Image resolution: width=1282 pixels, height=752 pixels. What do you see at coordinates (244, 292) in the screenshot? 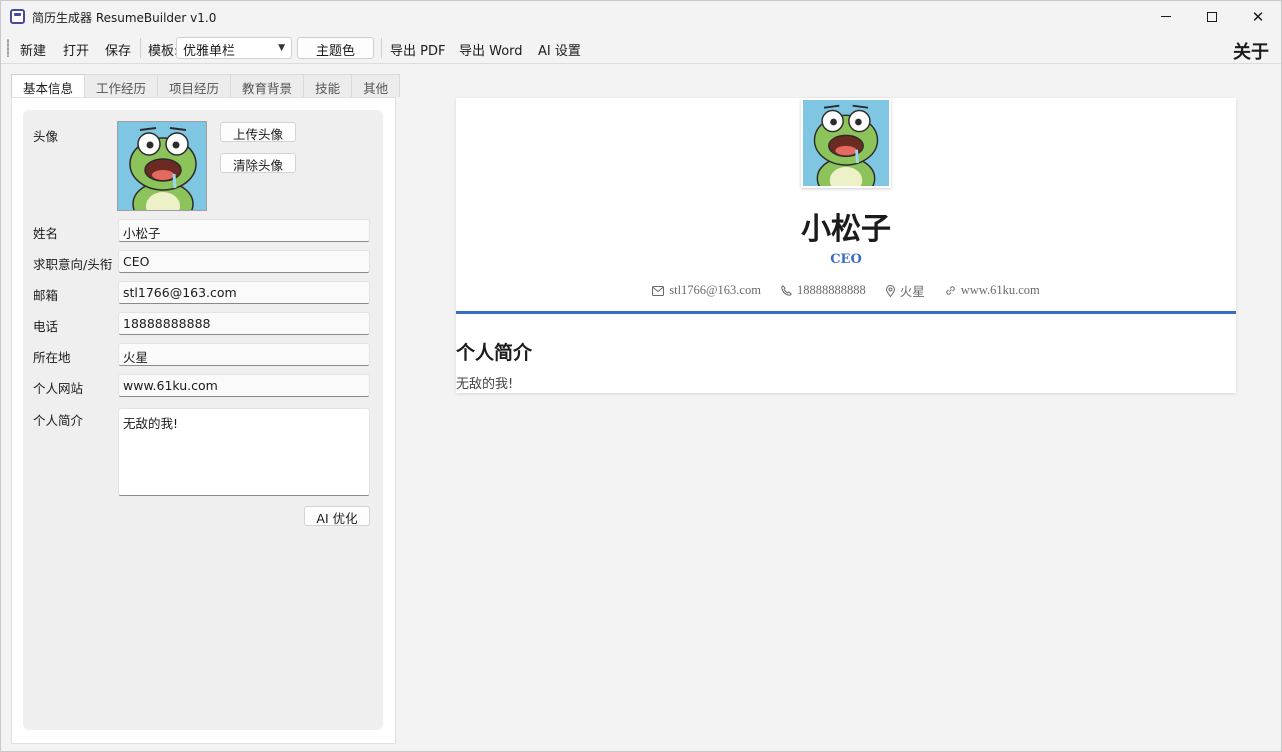
I see `email-input: stl1766@163.com` at bounding box center [244, 292].